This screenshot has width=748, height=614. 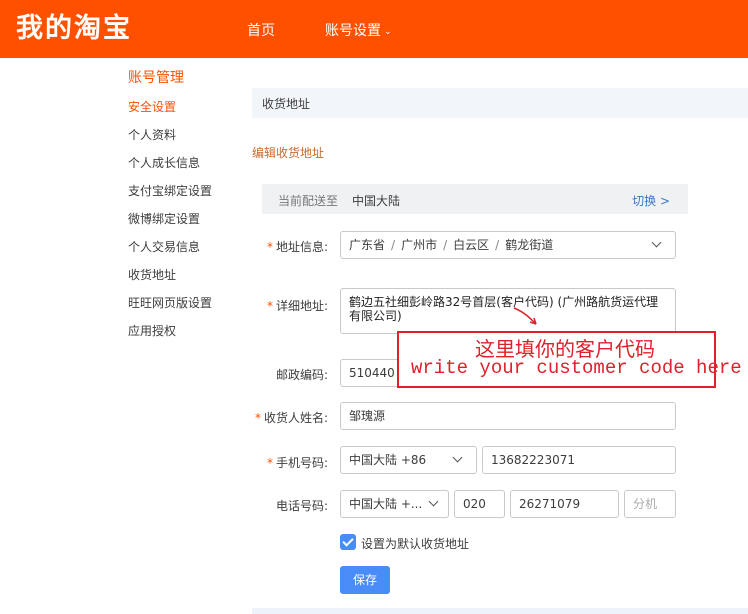 I want to click on save-button: 保存, so click(x=365, y=580).